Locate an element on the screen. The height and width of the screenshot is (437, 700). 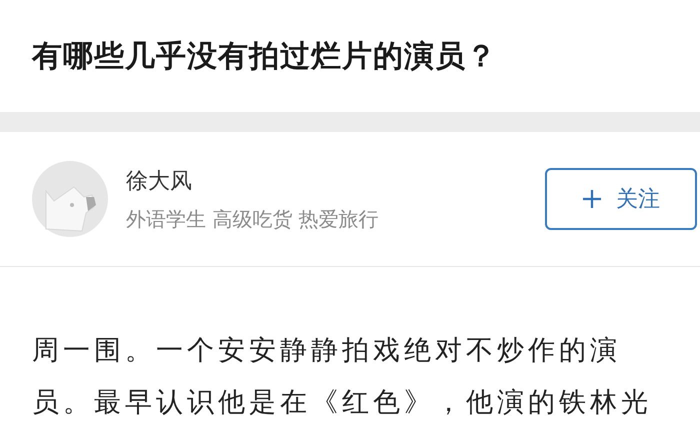
avatar-icon is located at coordinates (70, 199).